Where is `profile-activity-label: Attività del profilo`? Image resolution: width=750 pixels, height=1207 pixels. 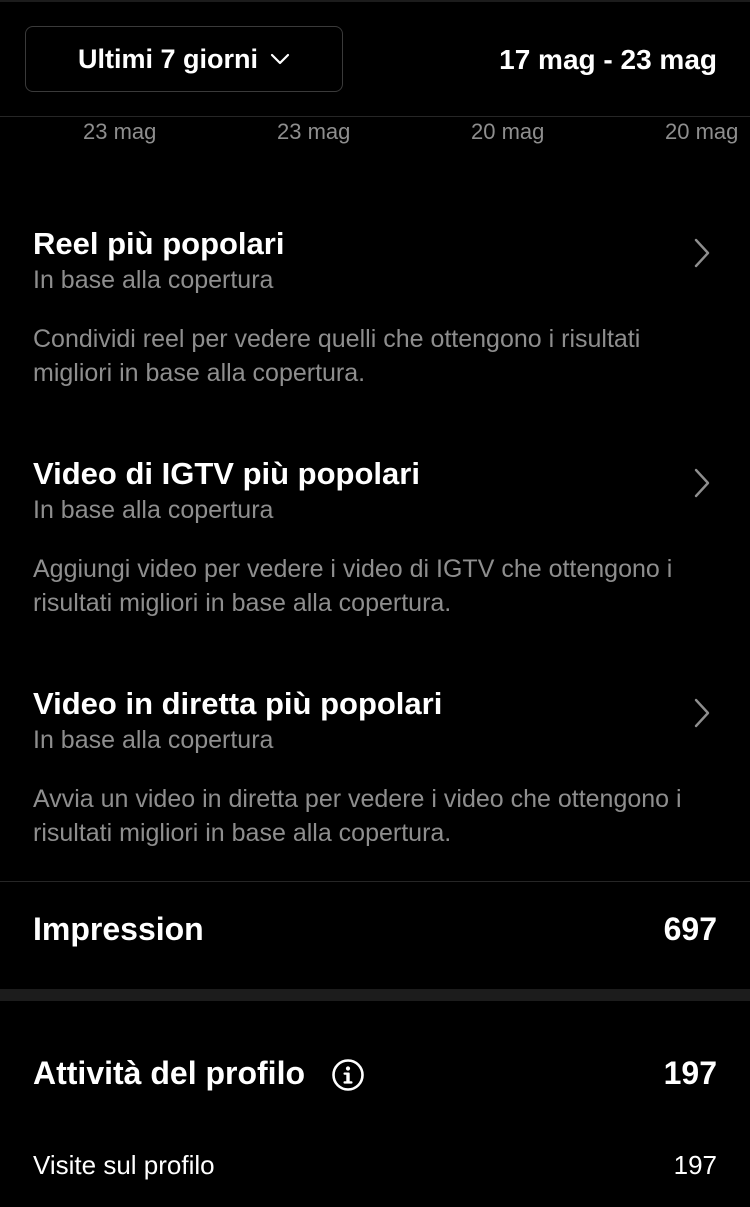 profile-activity-label: Attività del profilo is located at coordinates (169, 1073).